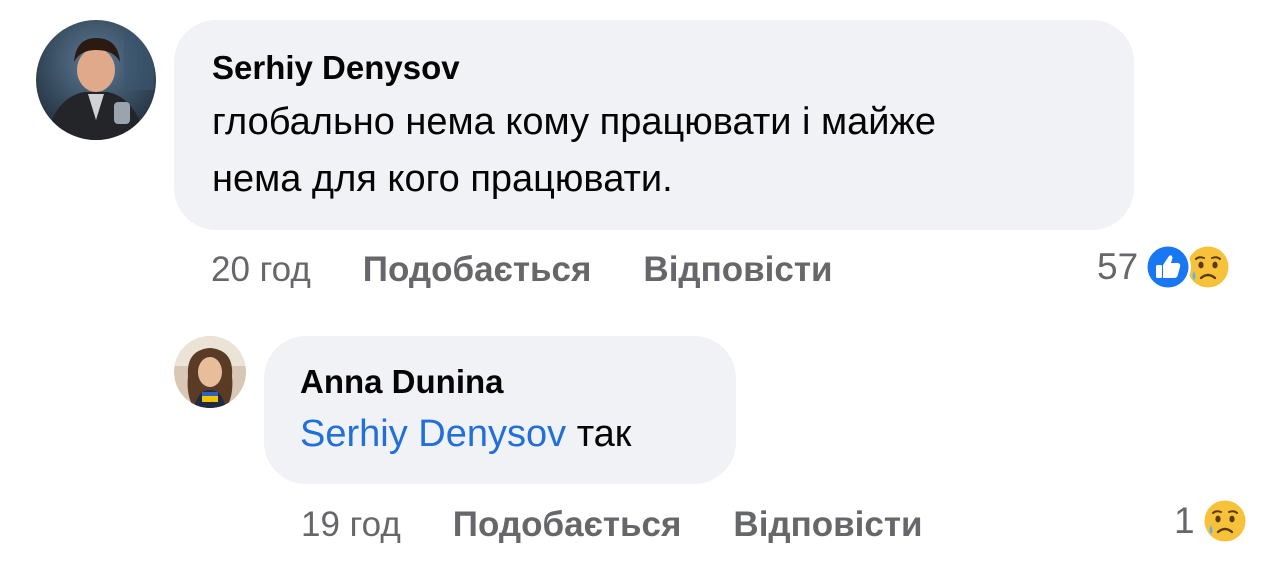  Describe the element at coordinates (351, 525) in the screenshot. I see `reply-timestamp: 19 год` at that location.